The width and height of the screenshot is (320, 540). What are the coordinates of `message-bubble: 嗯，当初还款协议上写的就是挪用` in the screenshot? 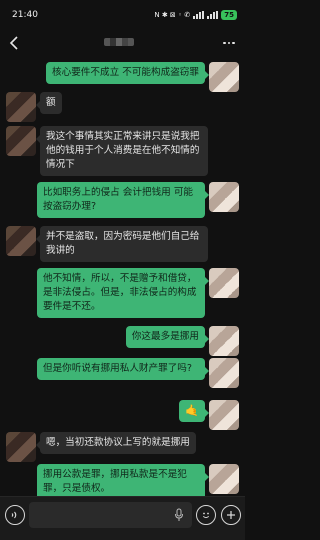 It's located at (116, 443).